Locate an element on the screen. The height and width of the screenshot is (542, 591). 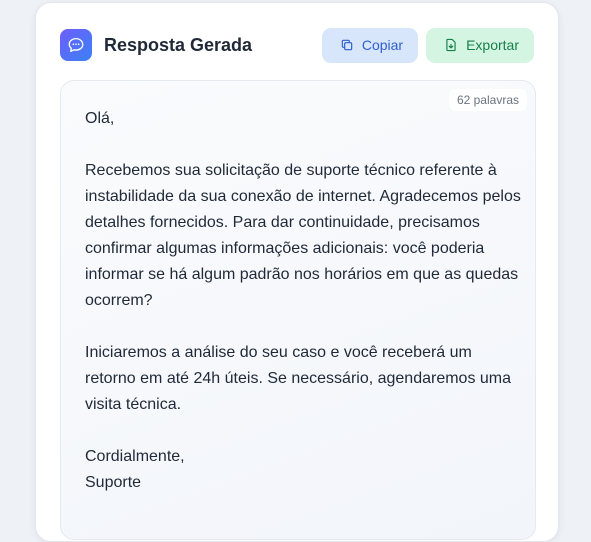
export-button-label: Exportar is located at coordinates (492, 45).